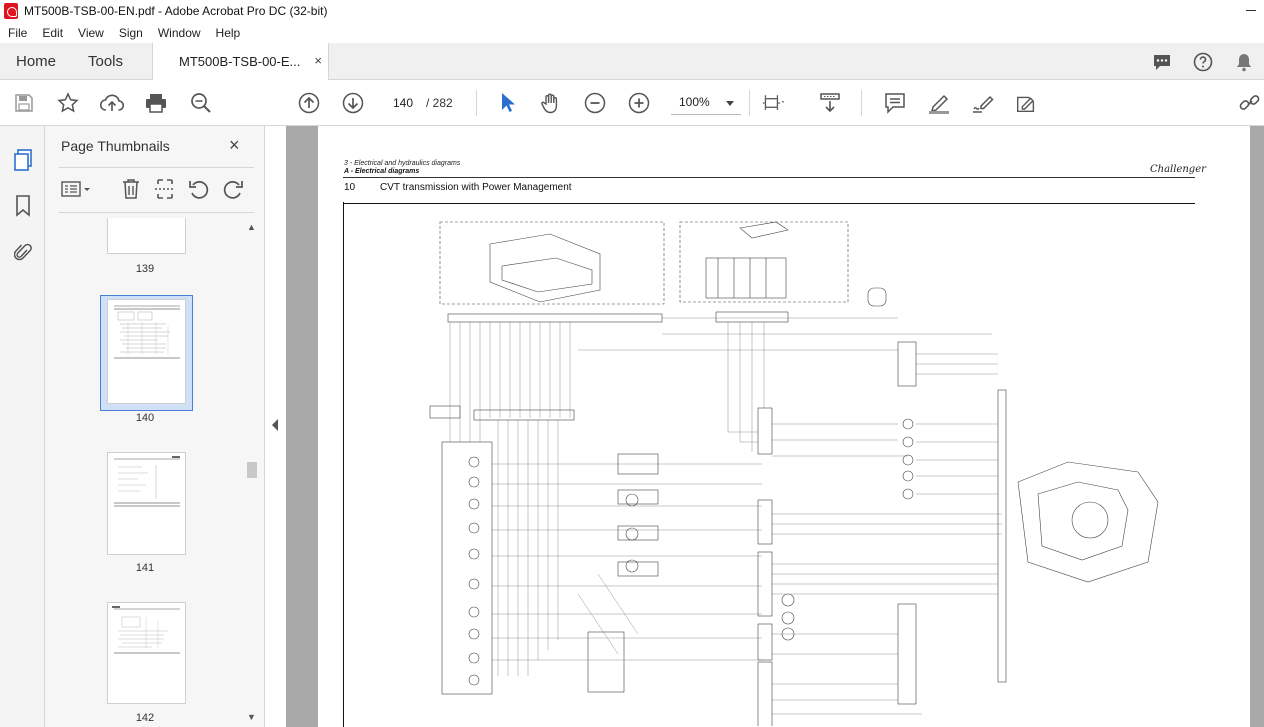 This screenshot has width=1264, height=727. I want to click on thumbnail-label: 139, so click(145, 269).